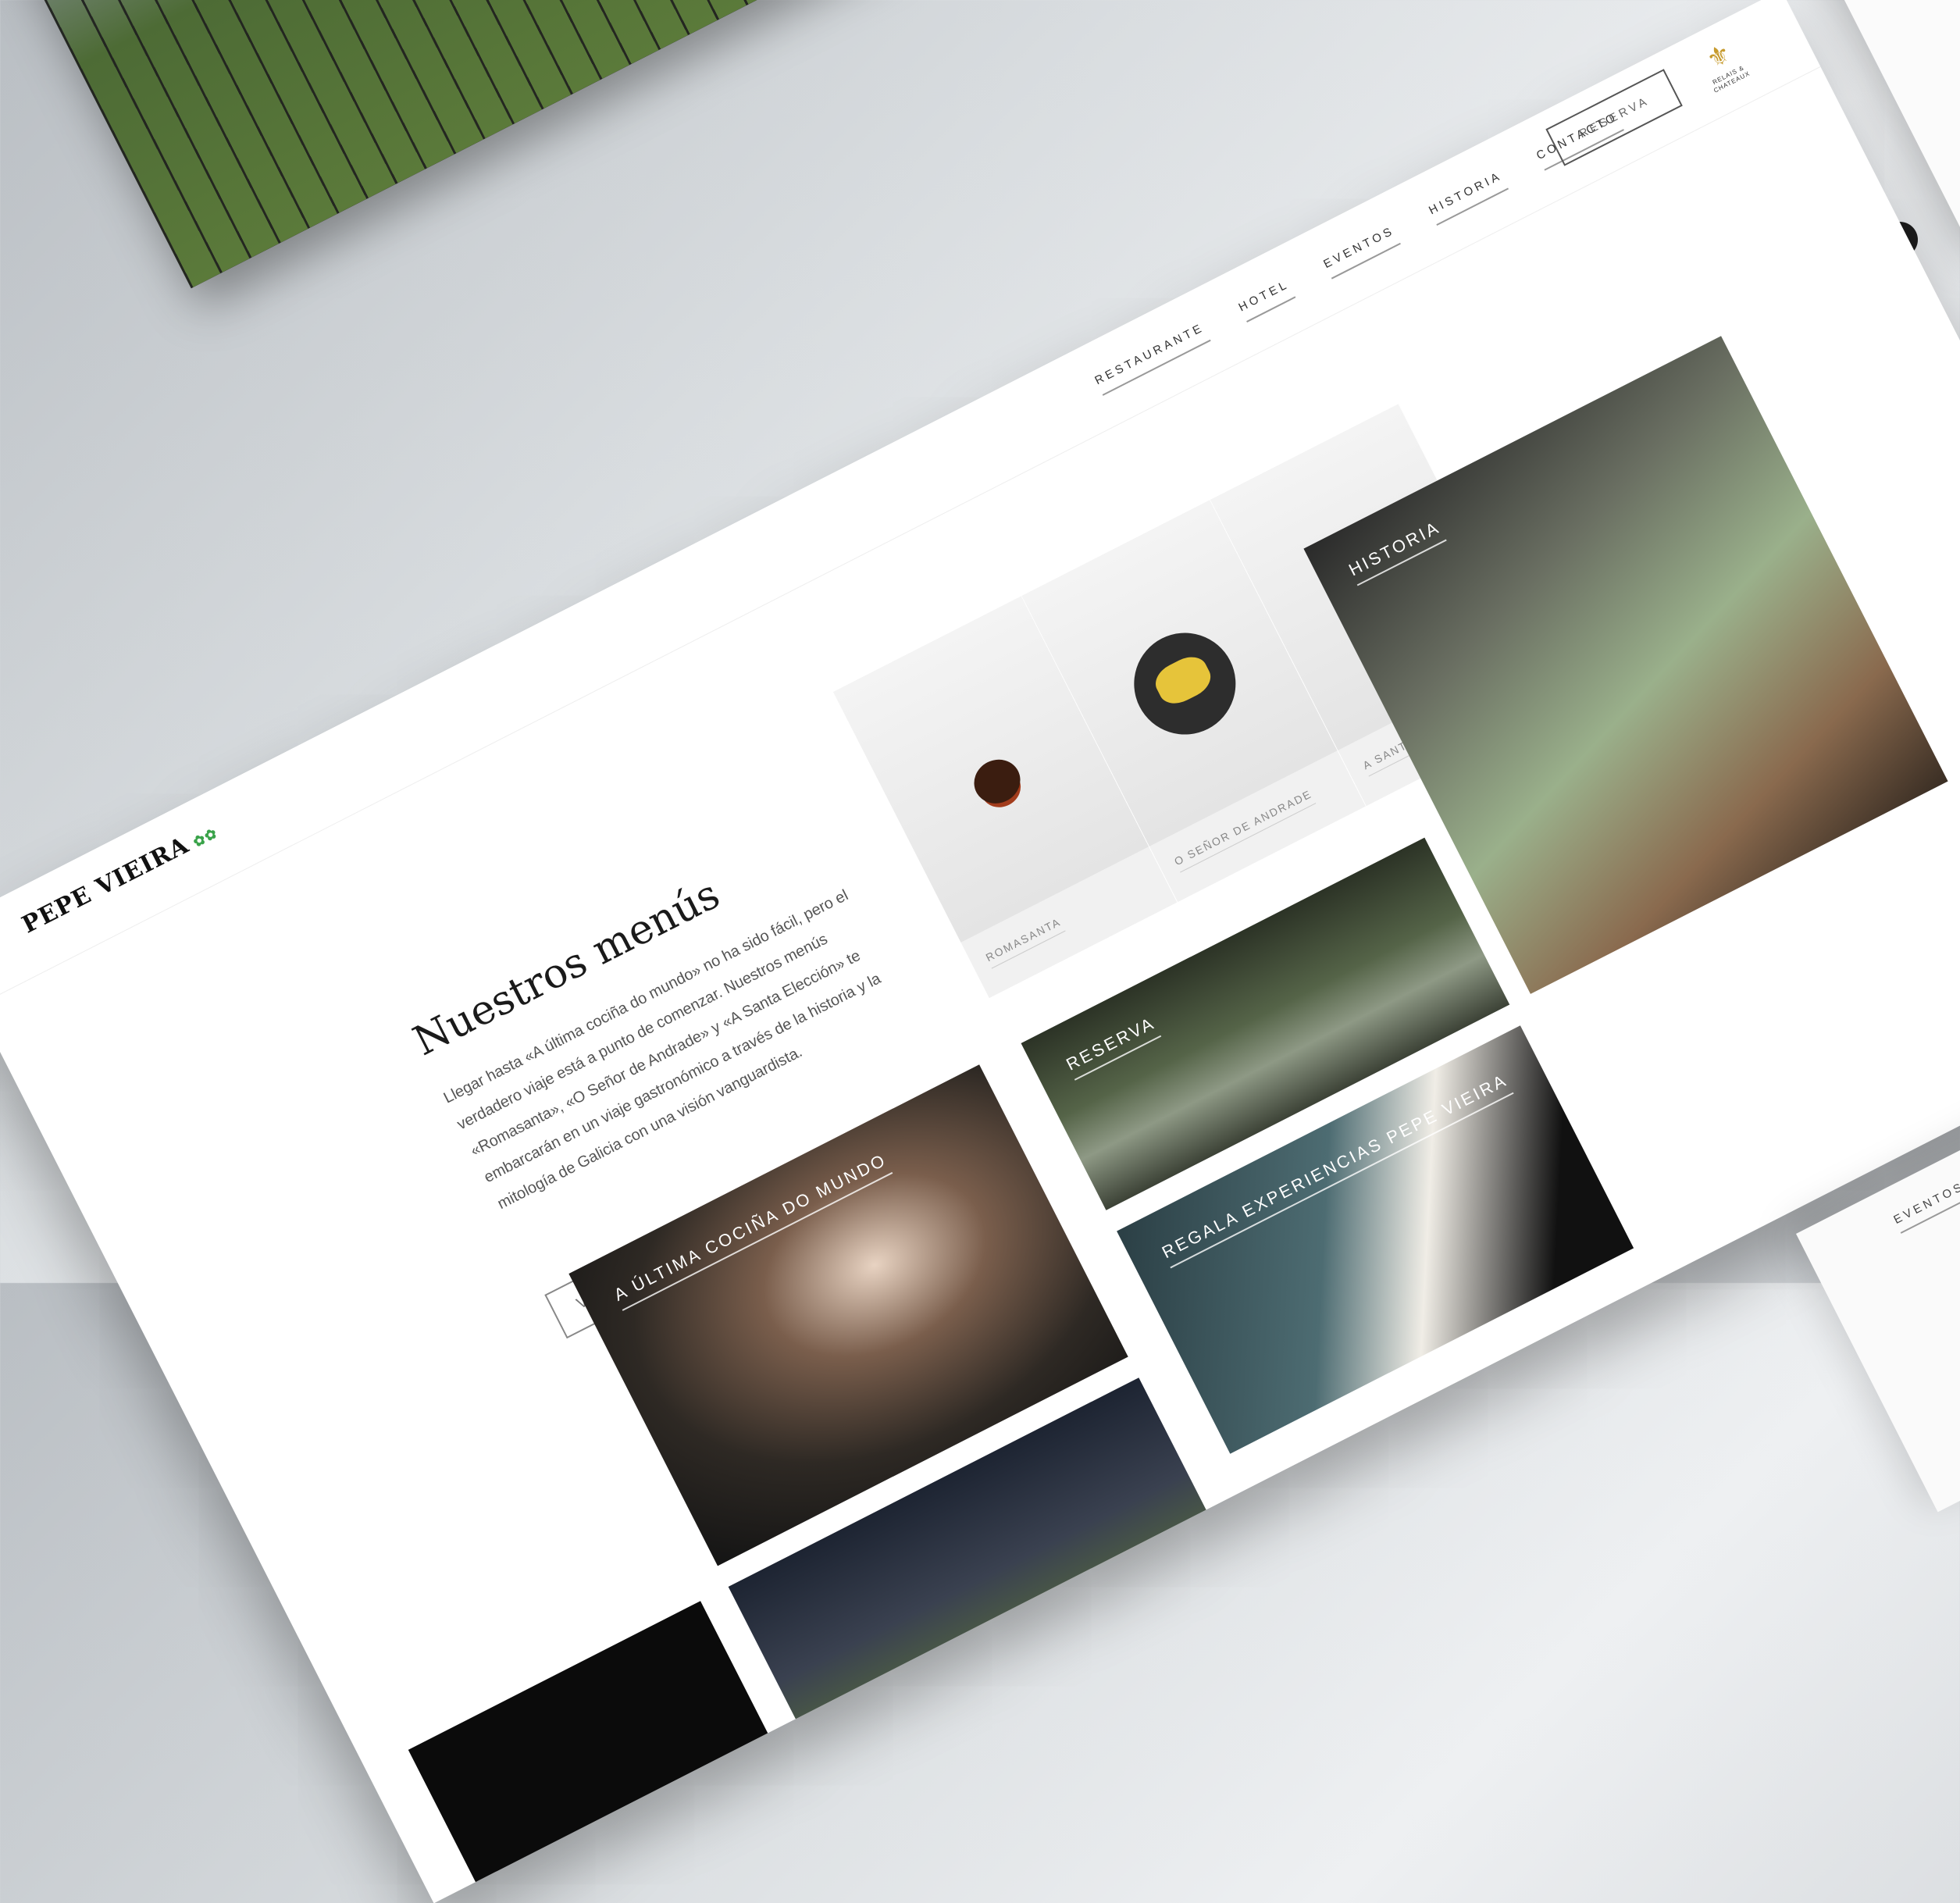 The width and height of the screenshot is (1960, 1903). Describe the element at coordinates (1151, 358) in the screenshot. I see `nav-restaurante: RESTAURANTE` at that location.